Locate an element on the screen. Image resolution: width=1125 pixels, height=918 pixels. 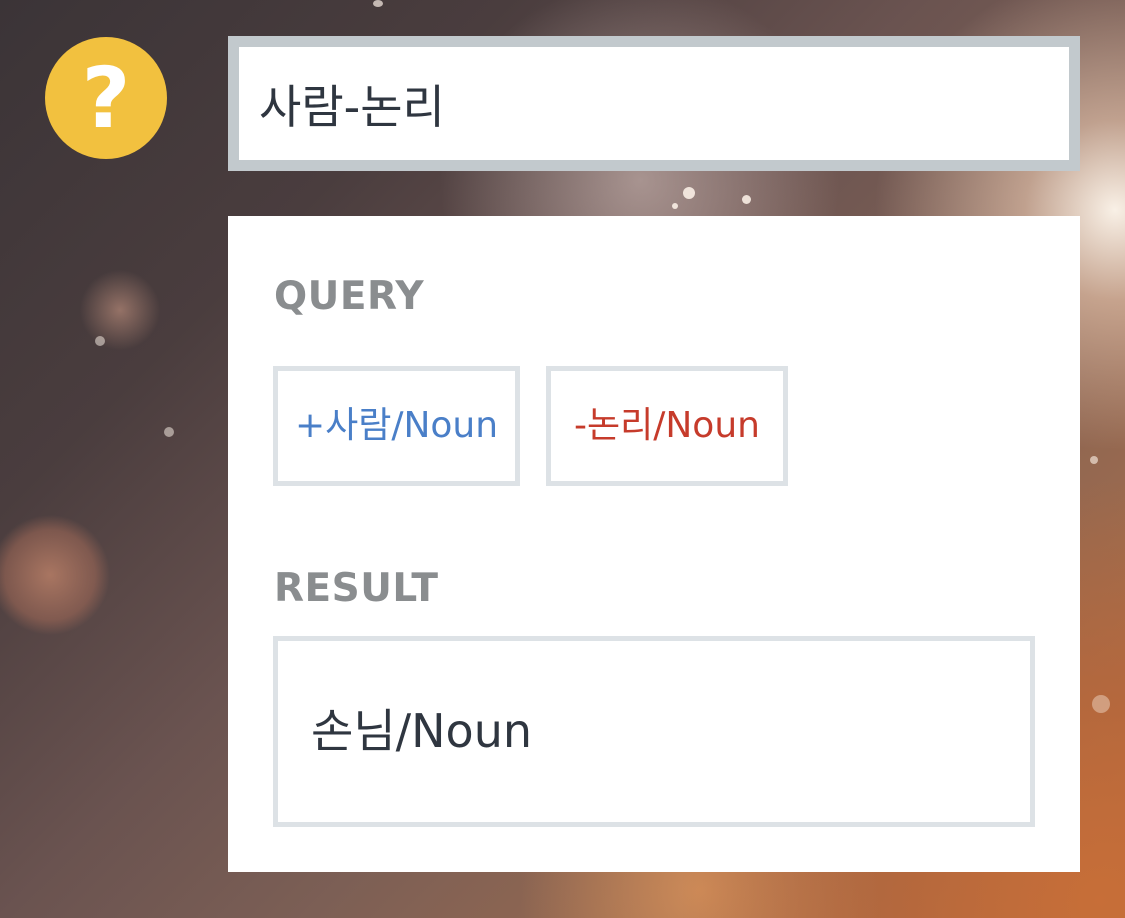
result-section-label: RESULT is located at coordinates (356, 588).